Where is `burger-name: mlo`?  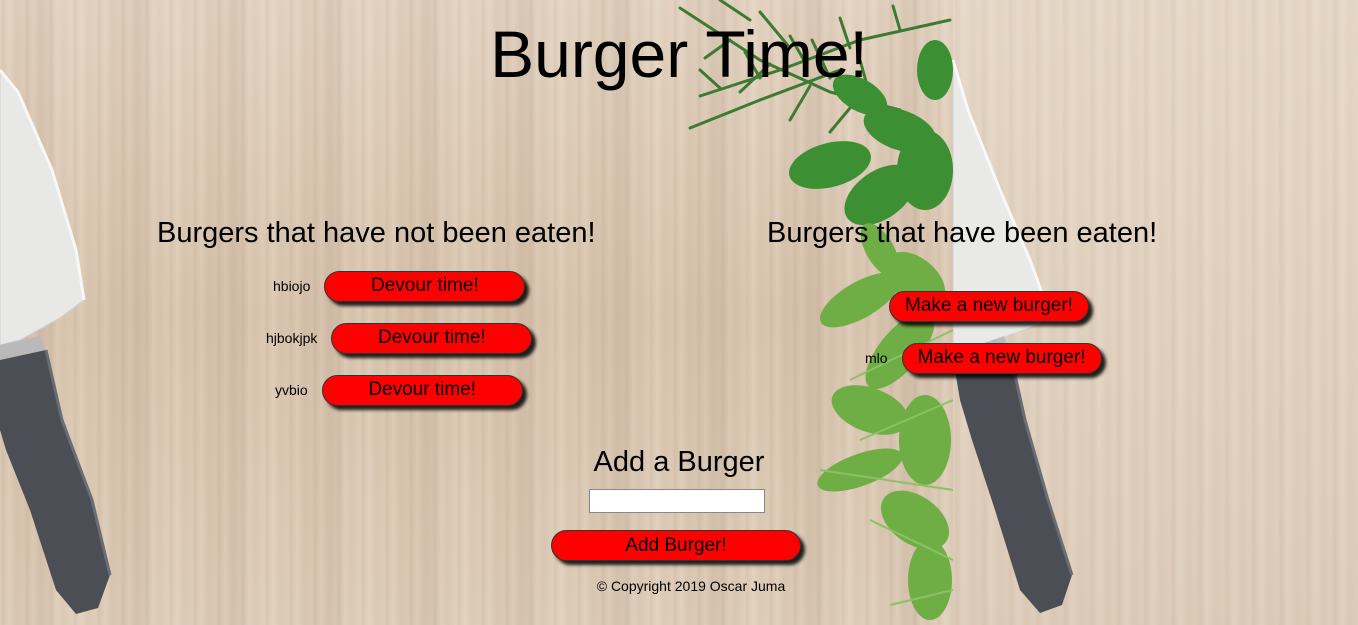 burger-name: mlo is located at coordinates (876, 358).